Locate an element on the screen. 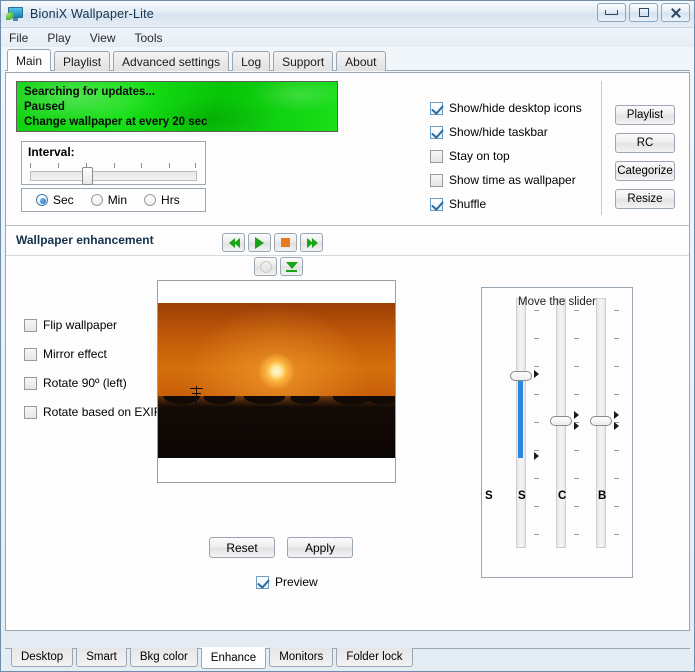 The width and height of the screenshot is (695, 672). checkbox-label: Preview is located at coordinates (296, 582).